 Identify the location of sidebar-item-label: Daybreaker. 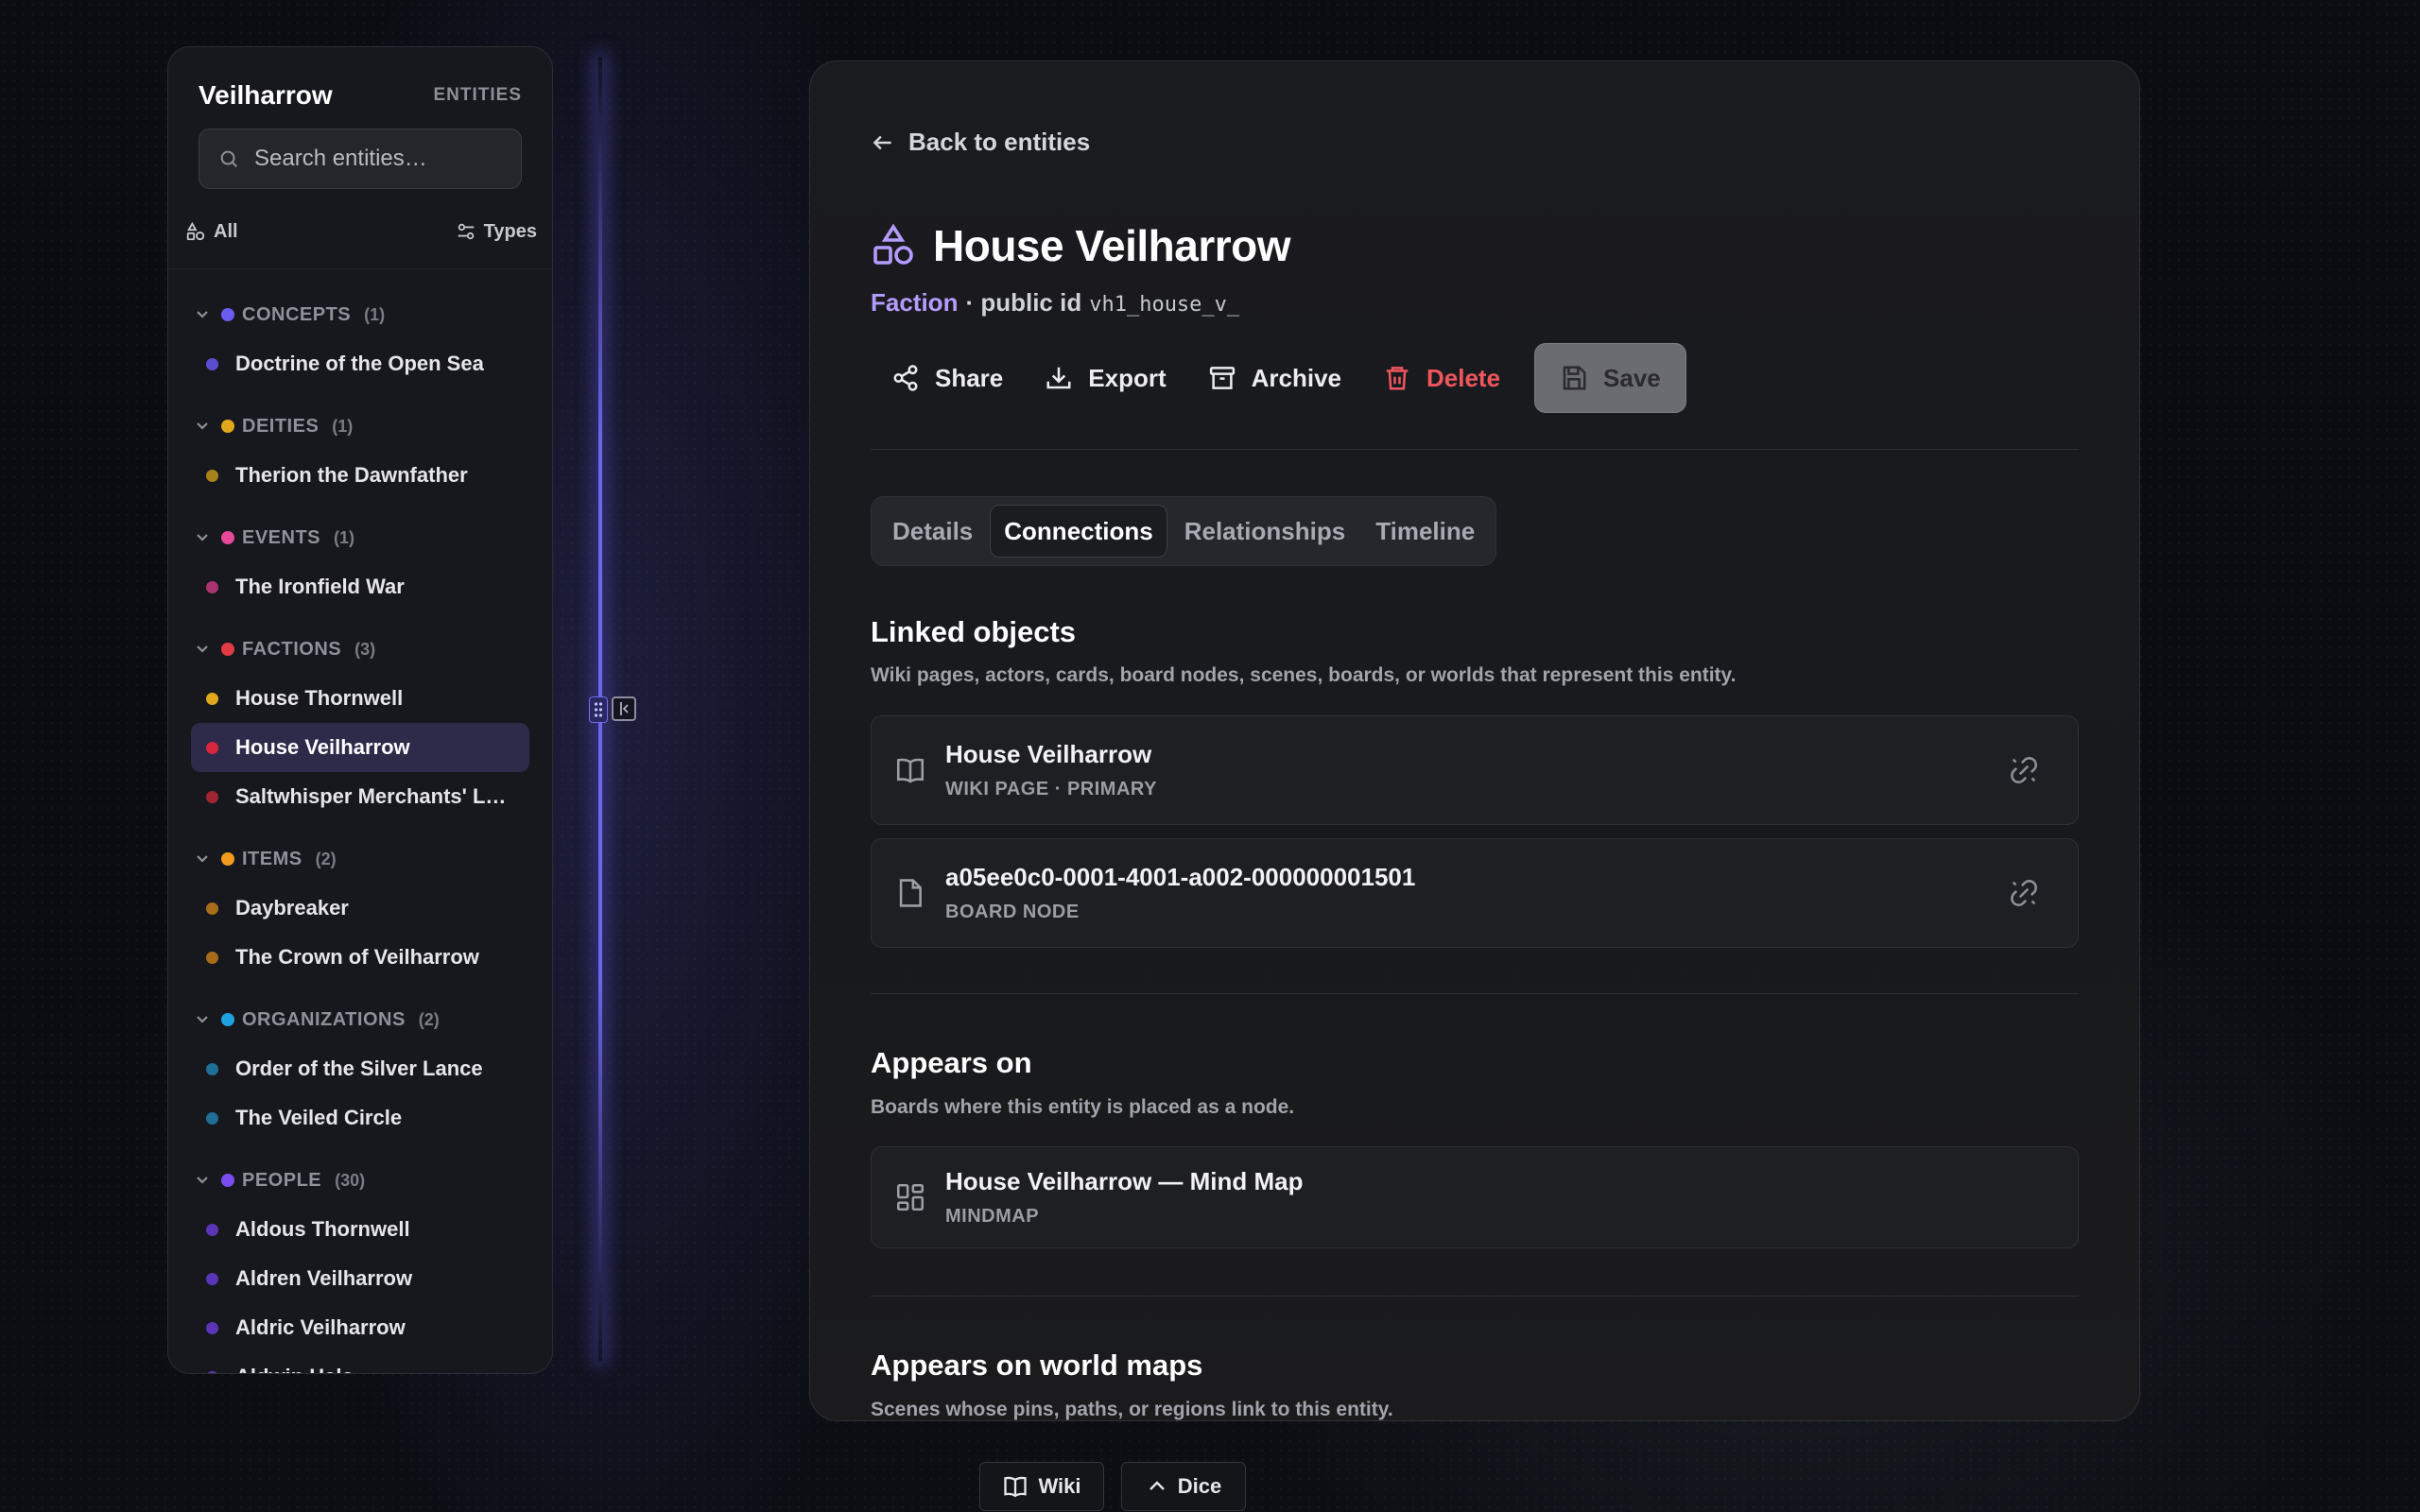
(292, 907).